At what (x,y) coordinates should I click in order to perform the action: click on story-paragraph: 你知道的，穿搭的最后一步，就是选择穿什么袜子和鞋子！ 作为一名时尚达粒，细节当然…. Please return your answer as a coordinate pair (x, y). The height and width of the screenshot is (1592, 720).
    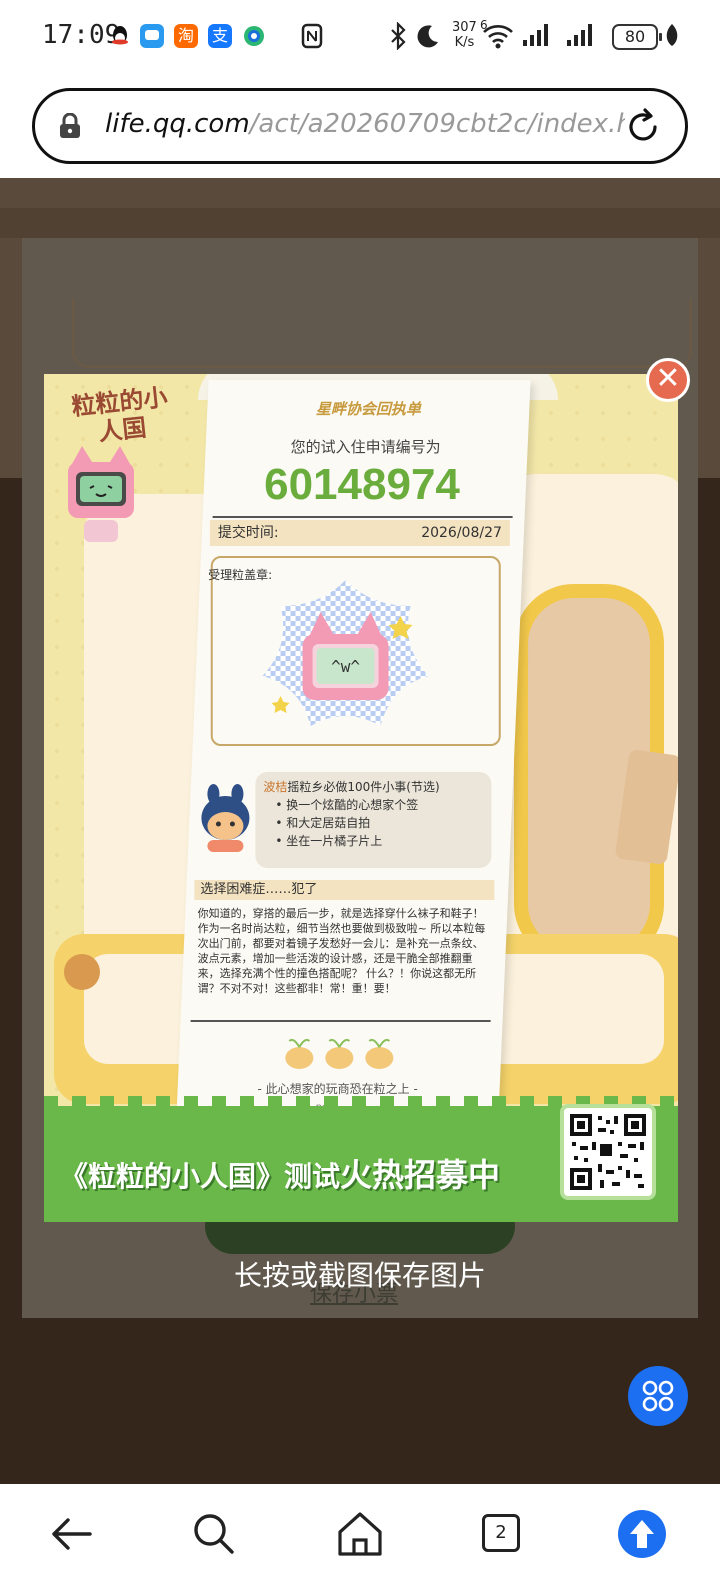
    Looking at the image, I should click on (341, 951).